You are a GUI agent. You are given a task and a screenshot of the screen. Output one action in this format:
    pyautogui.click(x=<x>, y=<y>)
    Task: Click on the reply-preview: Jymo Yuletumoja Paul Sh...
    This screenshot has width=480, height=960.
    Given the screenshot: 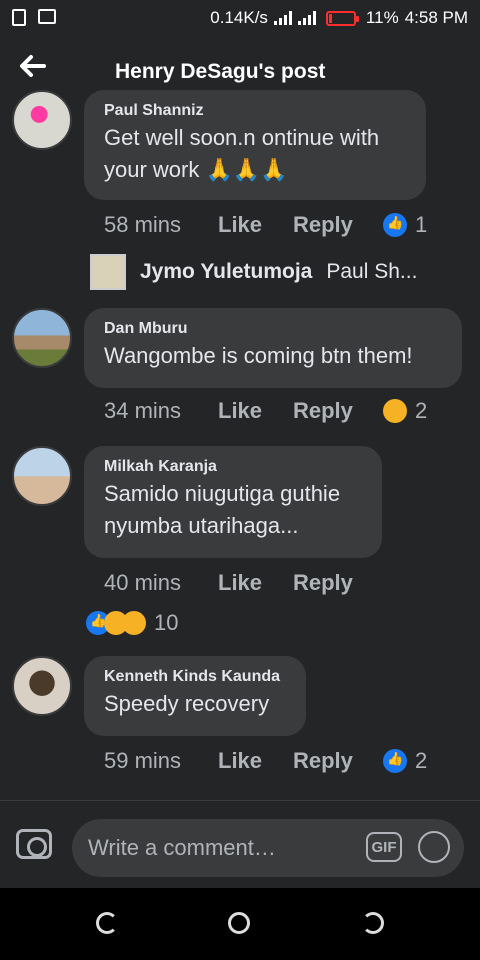 What is the action you would take?
    pyautogui.click(x=253, y=272)
    